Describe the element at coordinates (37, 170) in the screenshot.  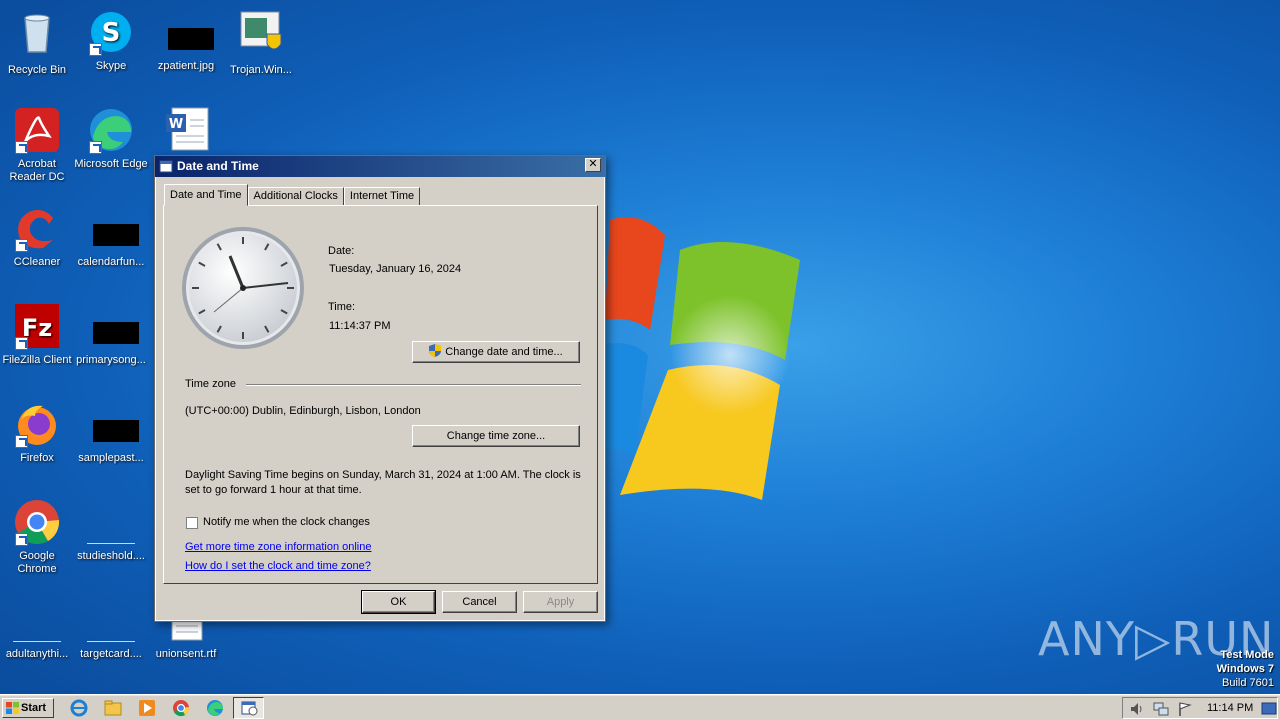
I see `desktop-icon-label: Acrobat Reader DC` at that location.